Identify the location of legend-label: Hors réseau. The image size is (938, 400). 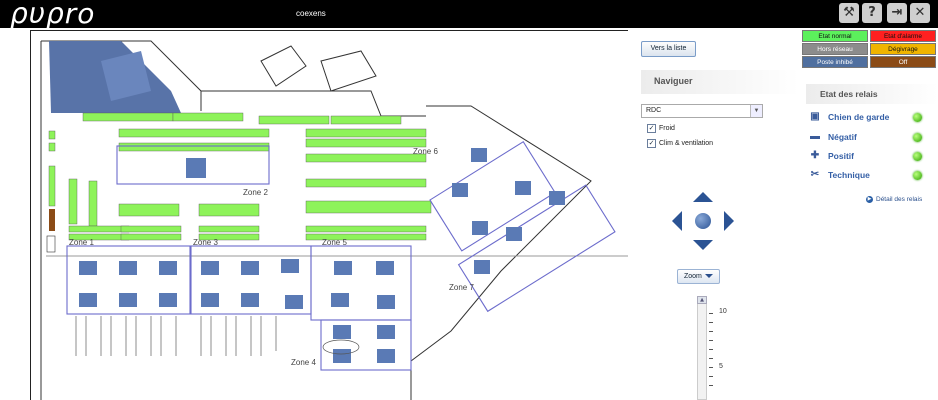
(835, 49).